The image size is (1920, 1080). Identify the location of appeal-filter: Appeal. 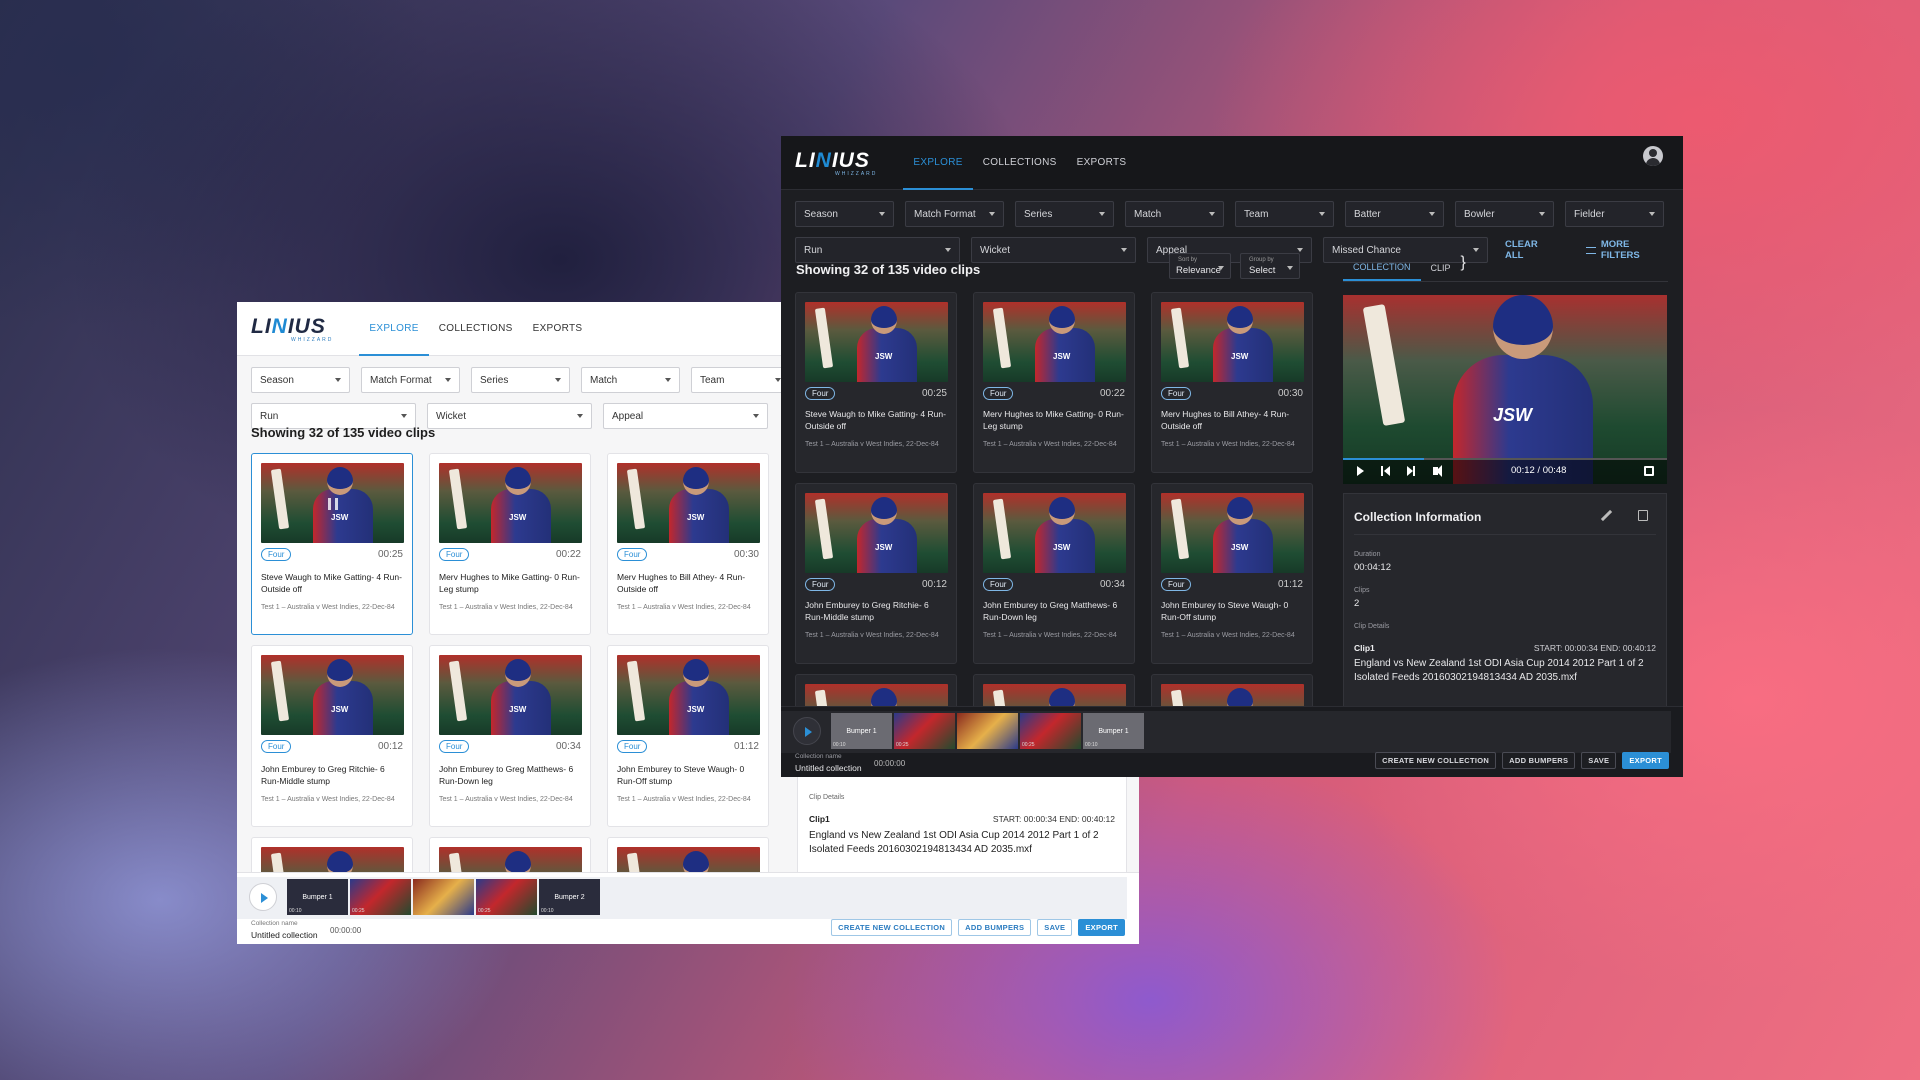
(685, 416).